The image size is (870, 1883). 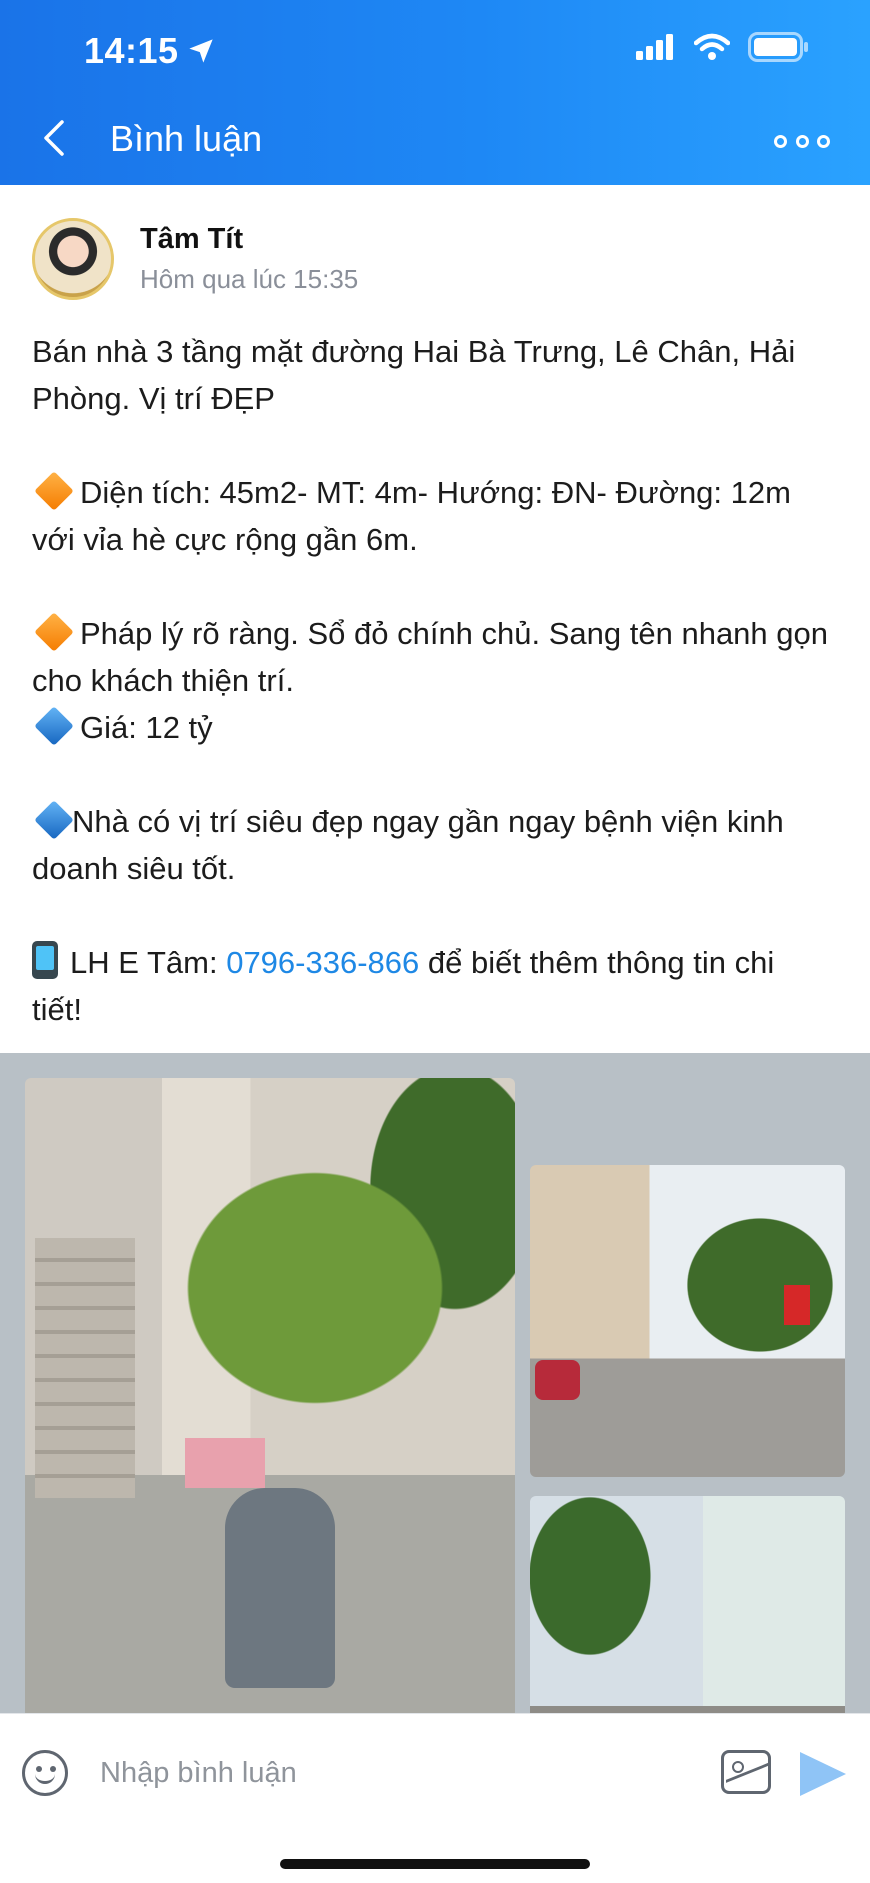 What do you see at coordinates (435, 1798) in the screenshot?
I see `comment-bar` at bounding box center [435, 1798].